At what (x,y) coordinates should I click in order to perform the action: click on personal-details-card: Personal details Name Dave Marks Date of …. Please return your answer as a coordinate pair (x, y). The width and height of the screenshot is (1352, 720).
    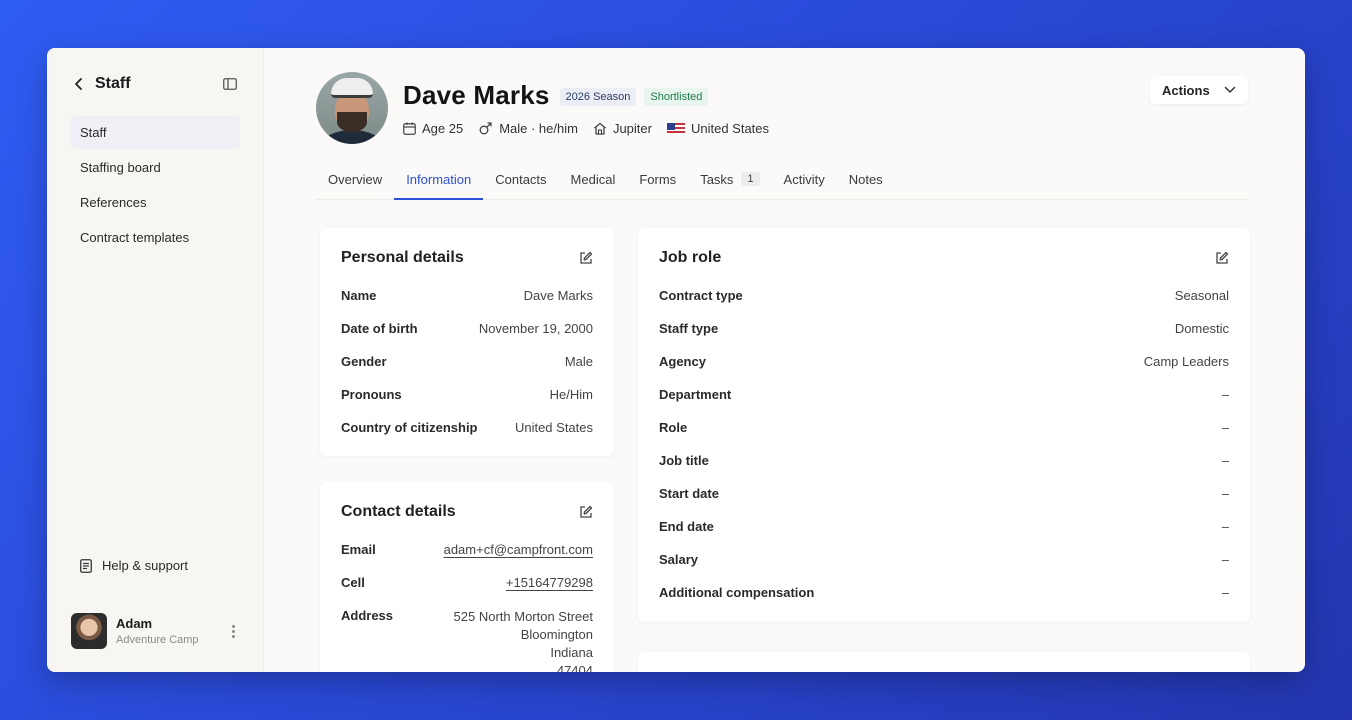
    Looking at the image, I should click on (467, 342).